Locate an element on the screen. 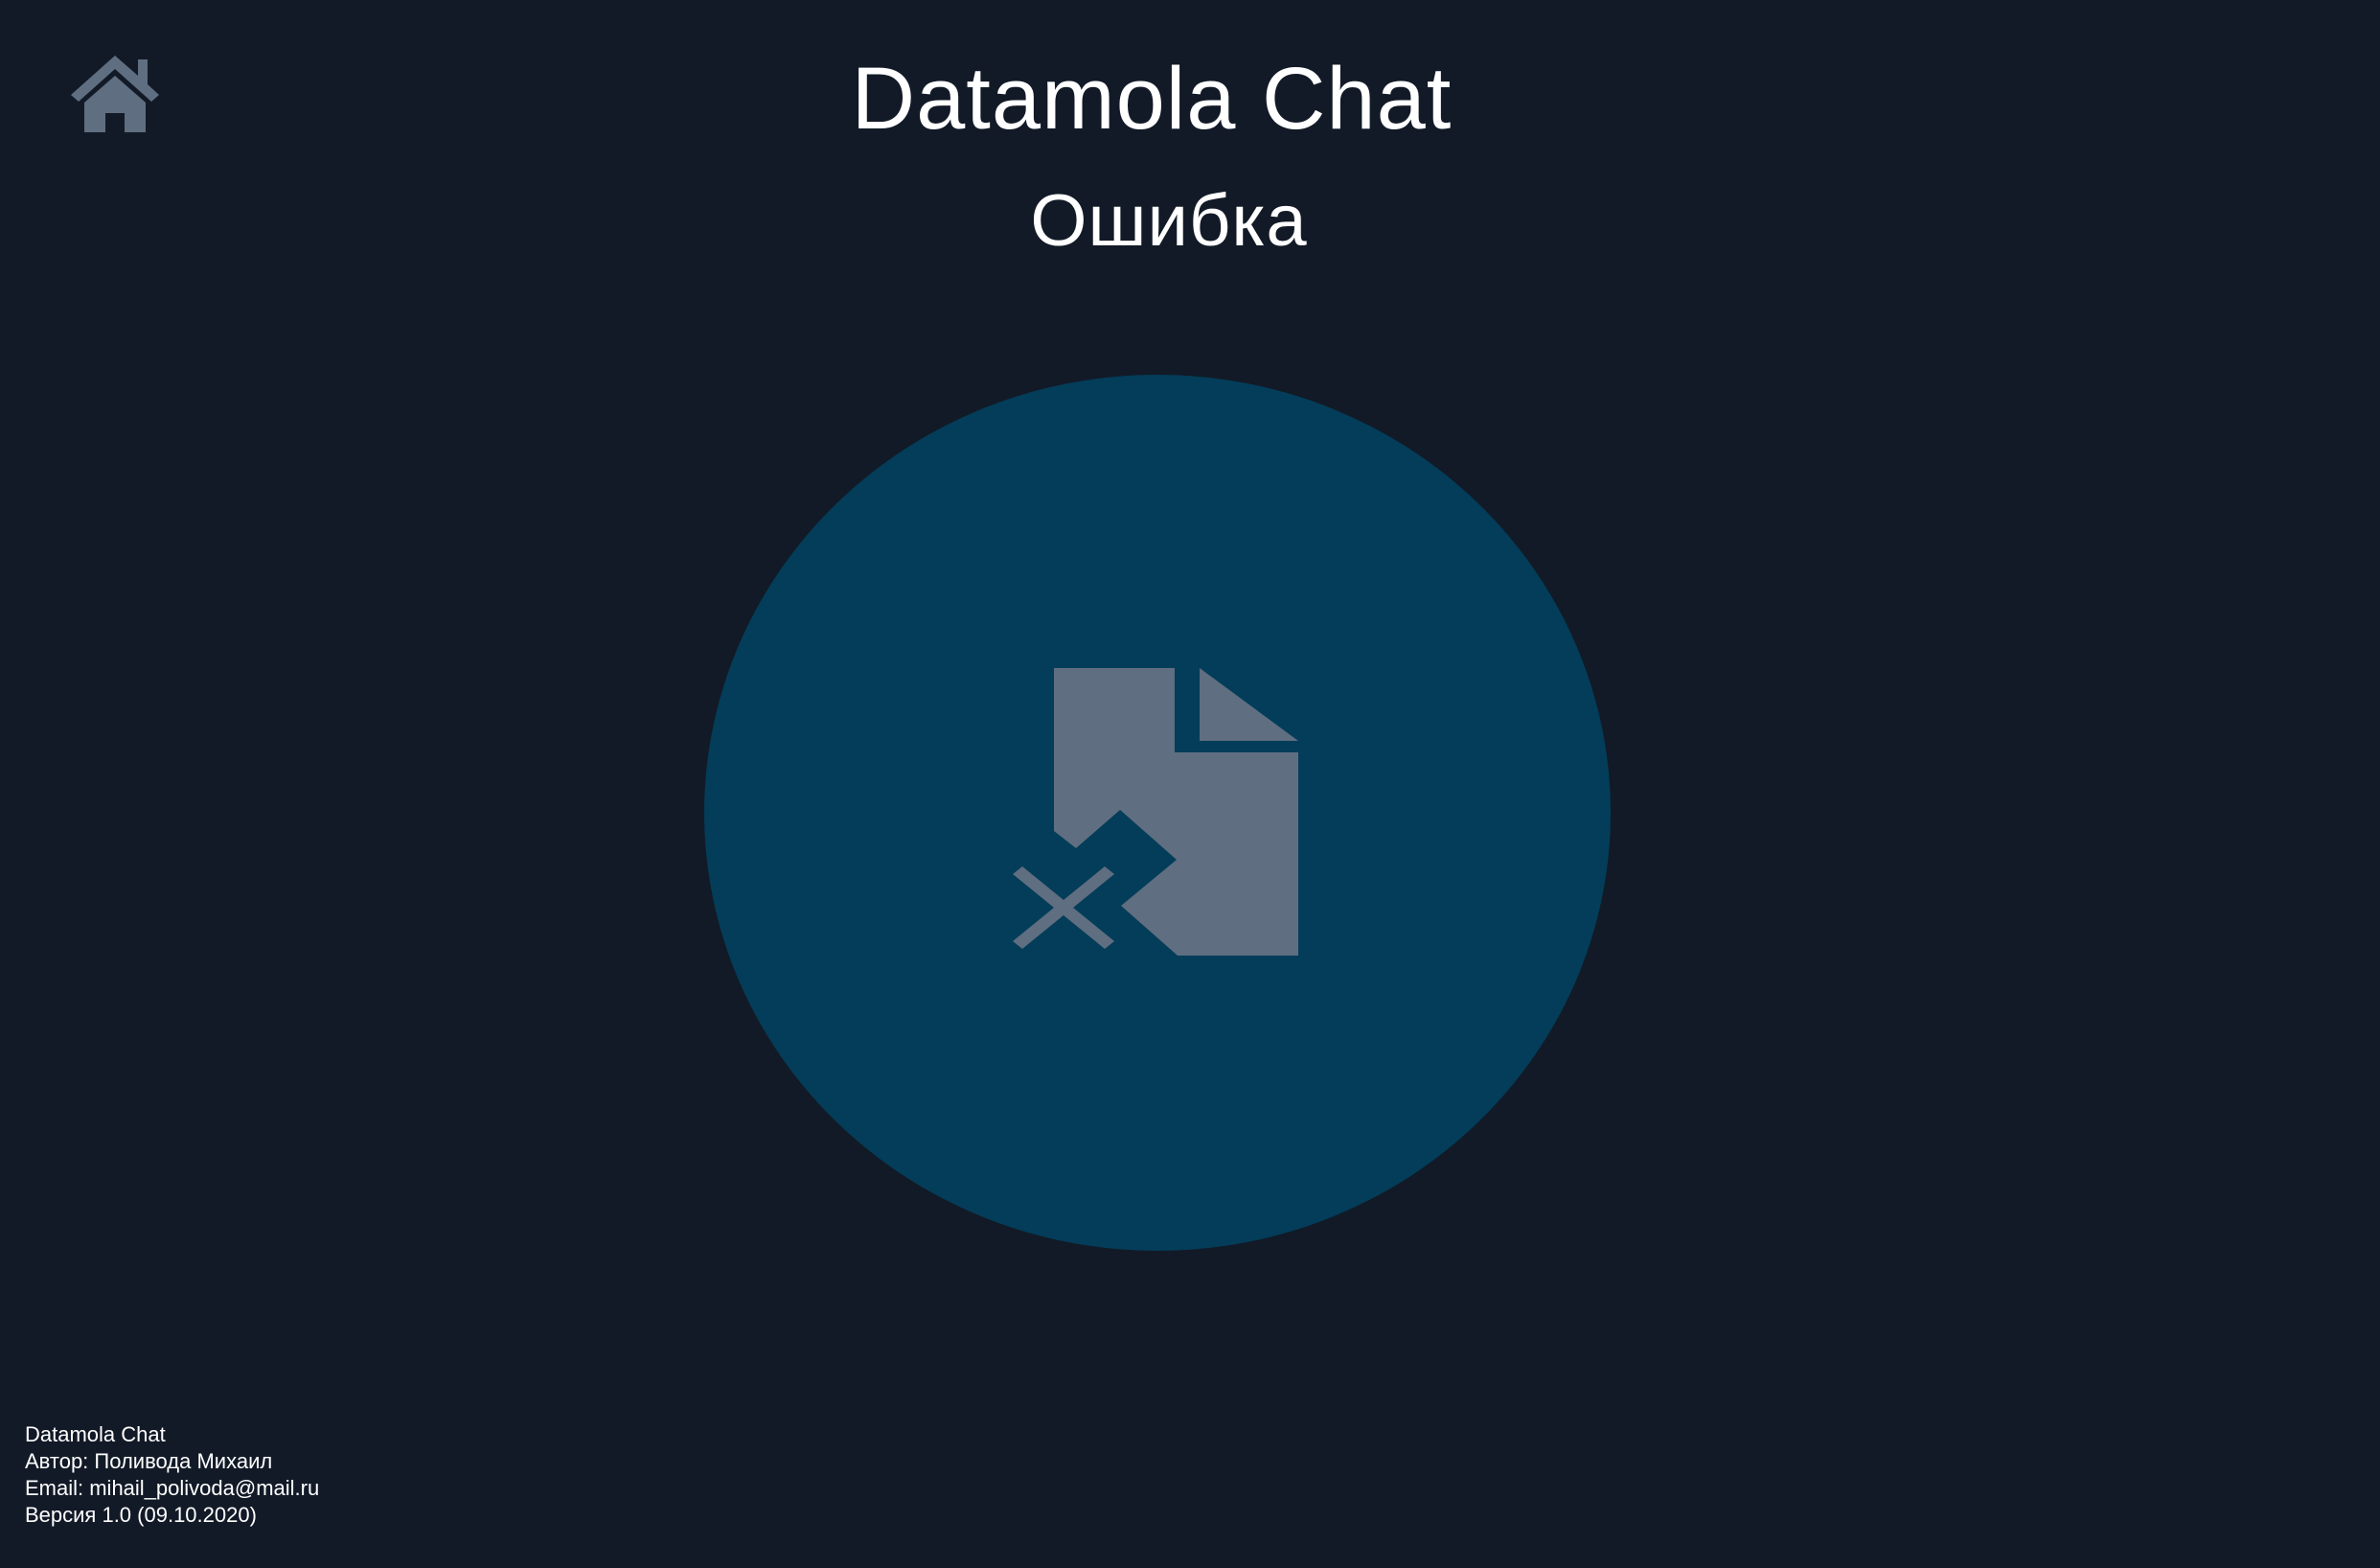 The width and height of the screenshot is (2380, 1568). footer-app-name: Datamola Chat is located at coordinates (95, 1434).